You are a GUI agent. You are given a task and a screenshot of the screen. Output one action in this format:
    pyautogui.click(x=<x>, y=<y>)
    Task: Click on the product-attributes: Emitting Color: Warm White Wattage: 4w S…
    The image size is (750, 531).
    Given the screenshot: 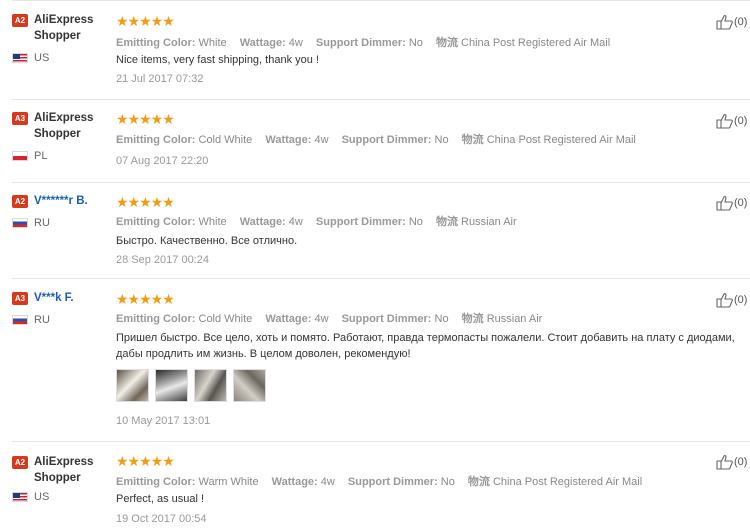 What is the action you would take?
    pyautogui.click(x=379, y=482)
    